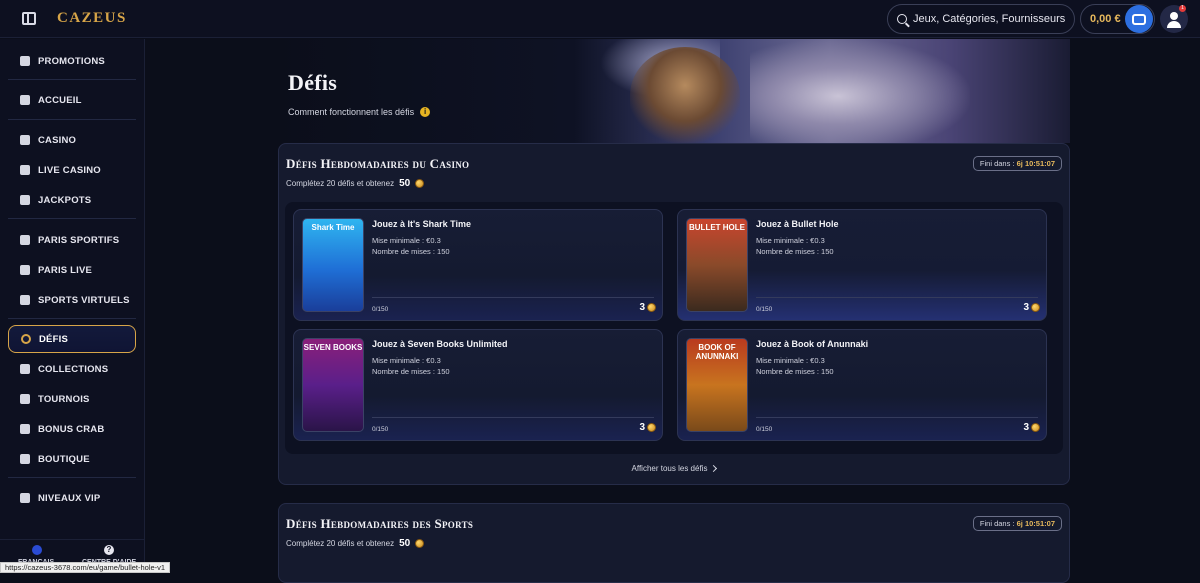 The image size is (1200, 583). What do you see at coordinates (25, 399) in the screenshot?
I see `trophy-icon` at bounding box center [25, 399].